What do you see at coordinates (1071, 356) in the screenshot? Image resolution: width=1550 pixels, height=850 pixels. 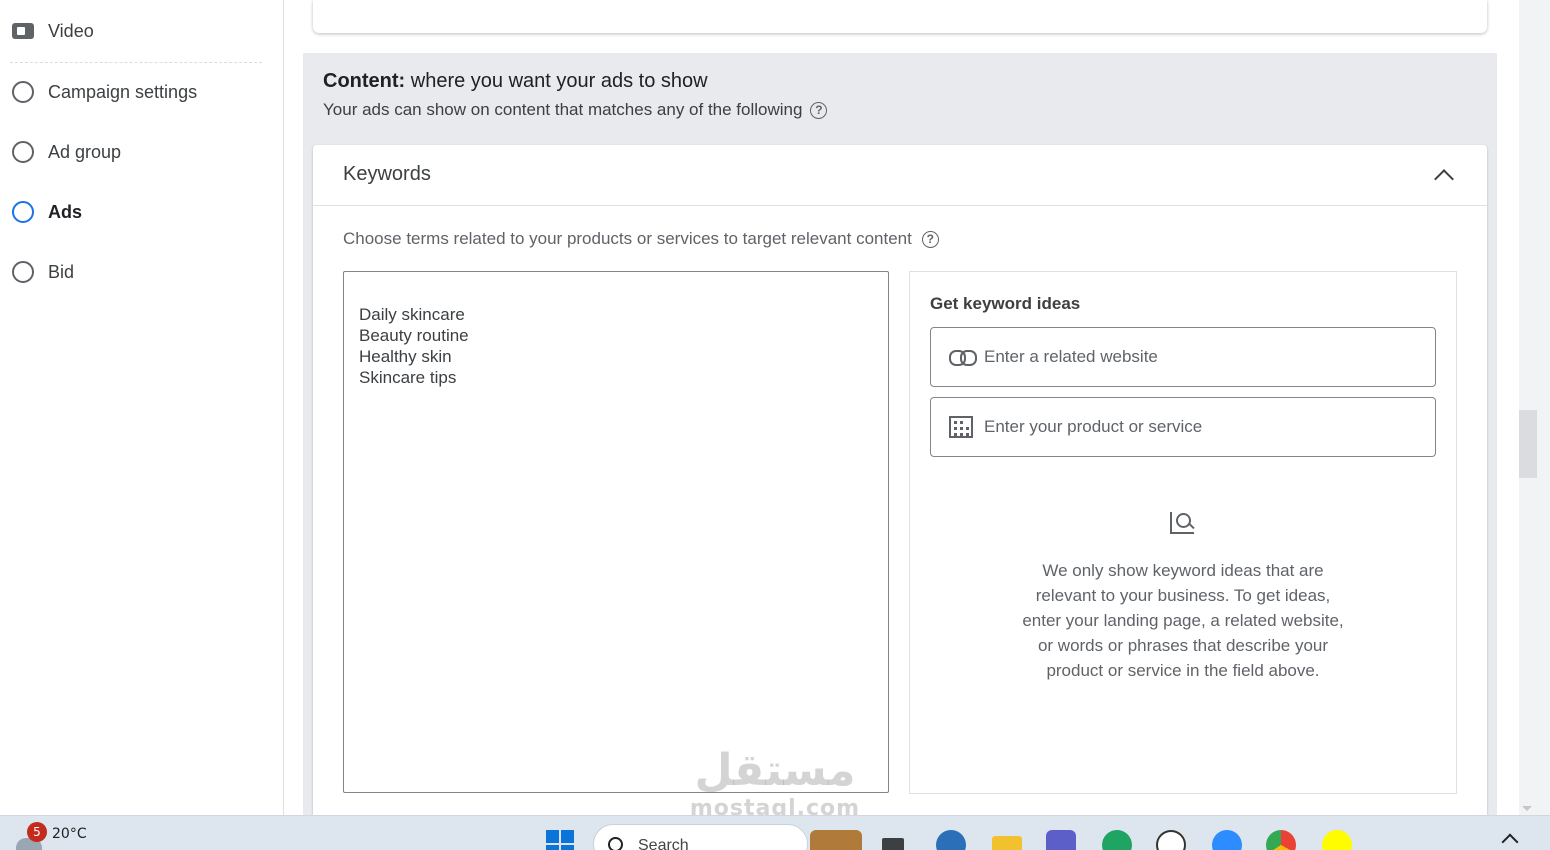 I see `related-website-placeholder: Enter a related website` at bounding box center [1071, 356].